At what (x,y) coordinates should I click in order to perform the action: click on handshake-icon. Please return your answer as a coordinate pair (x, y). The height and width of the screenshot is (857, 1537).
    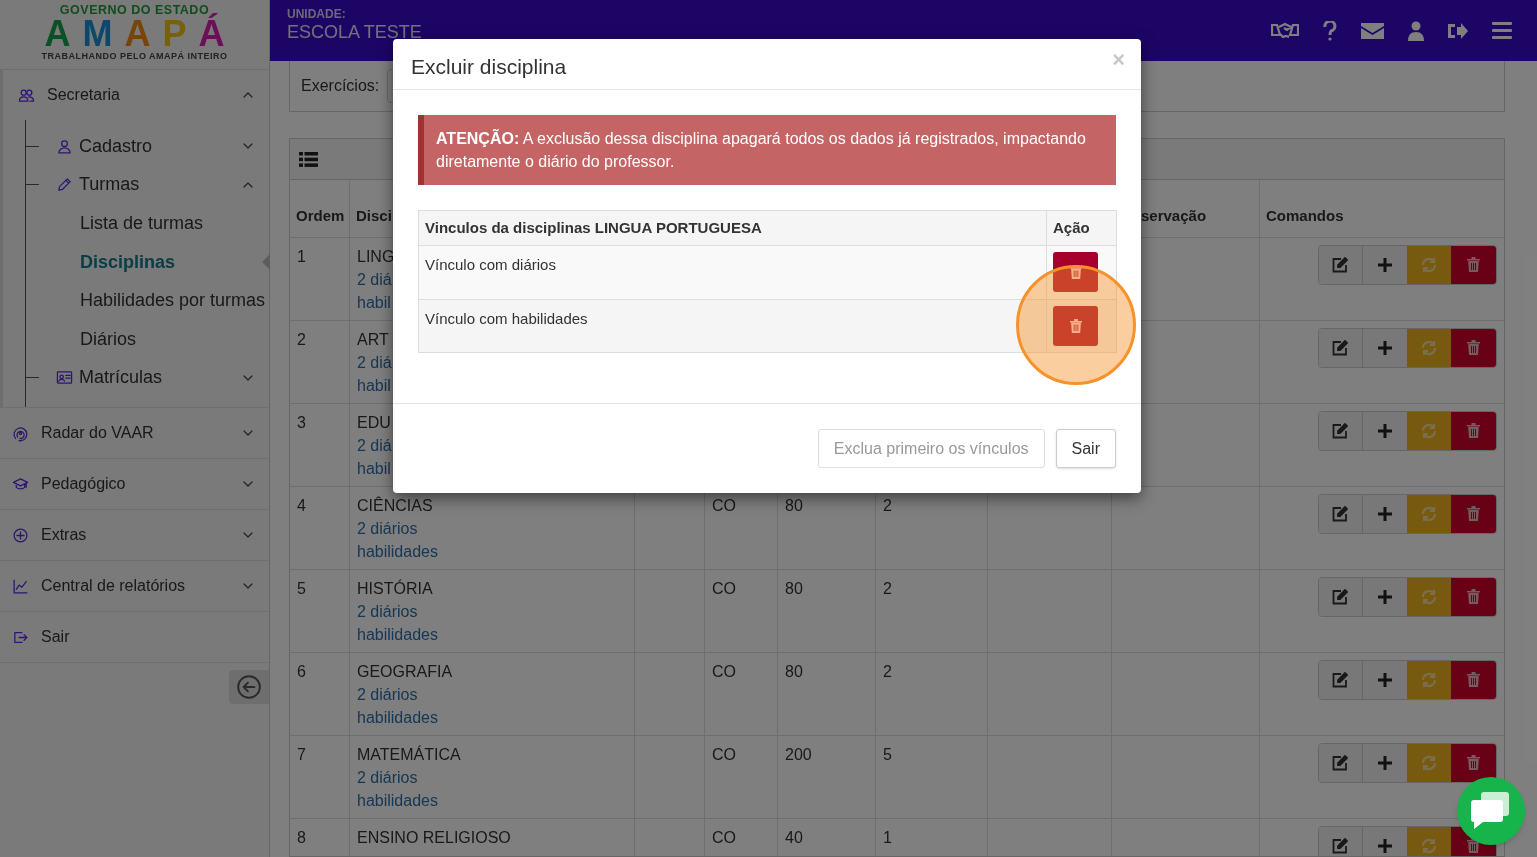
    Looking at the image, I should click on (1285, 30).